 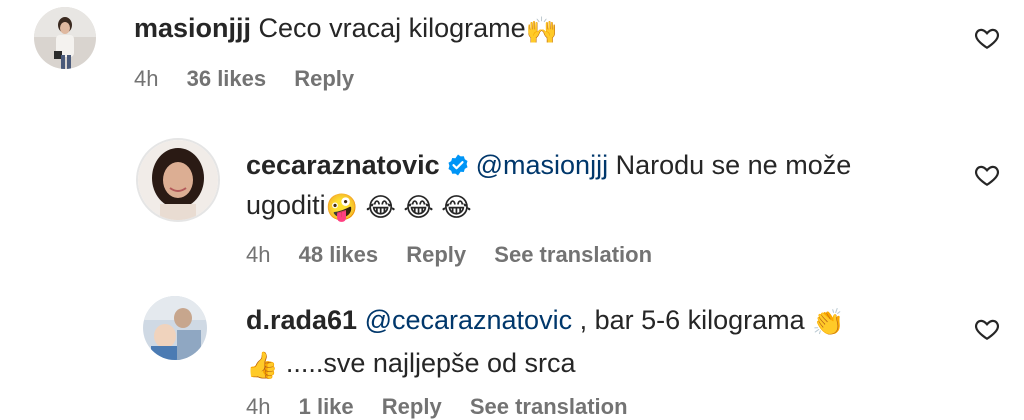 I want to click on username: cecaraznatovic, so click(x=343, y=165).